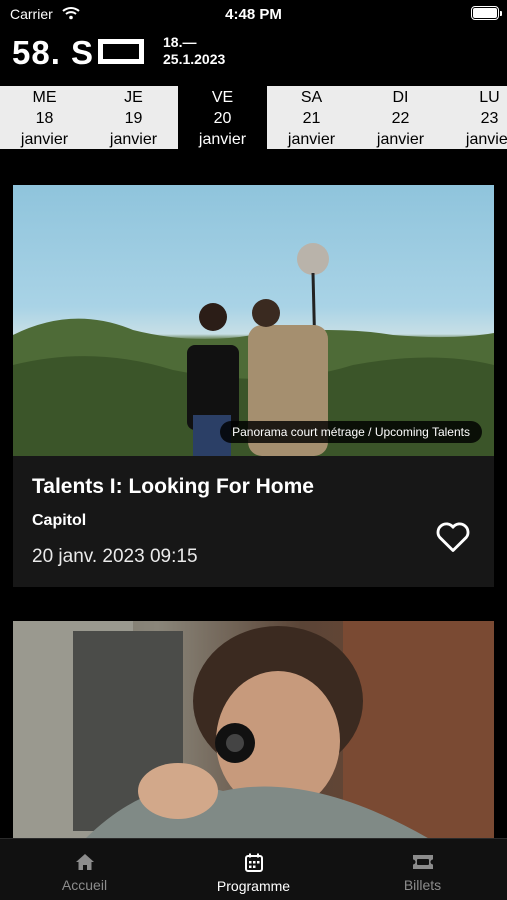 The image size is (507, 900). What do you see at coordinates (422, 869) in the screenshot?
I see `tab-billets: Billets` at bounding box center [422, 869].